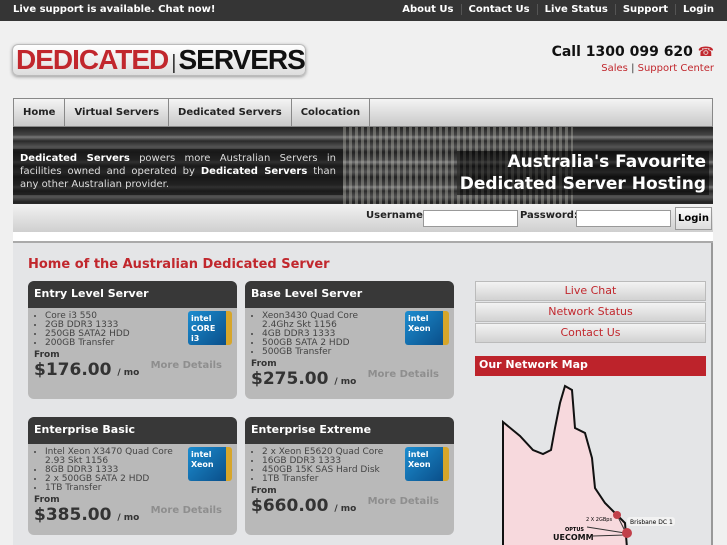 The height and width of the screenshot is (545, 727). Describe the element at coordinates (573, 537) in the screenshot. I see `uecomm-label: UECOMM` at that location.